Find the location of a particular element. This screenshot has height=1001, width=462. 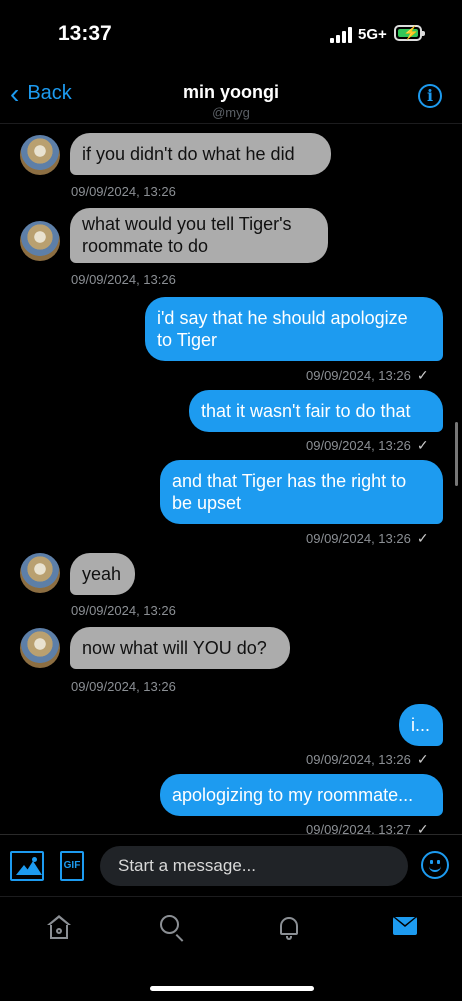

outgoing-message: that it wasn't fair to do that is located at coordinates (316, 411).